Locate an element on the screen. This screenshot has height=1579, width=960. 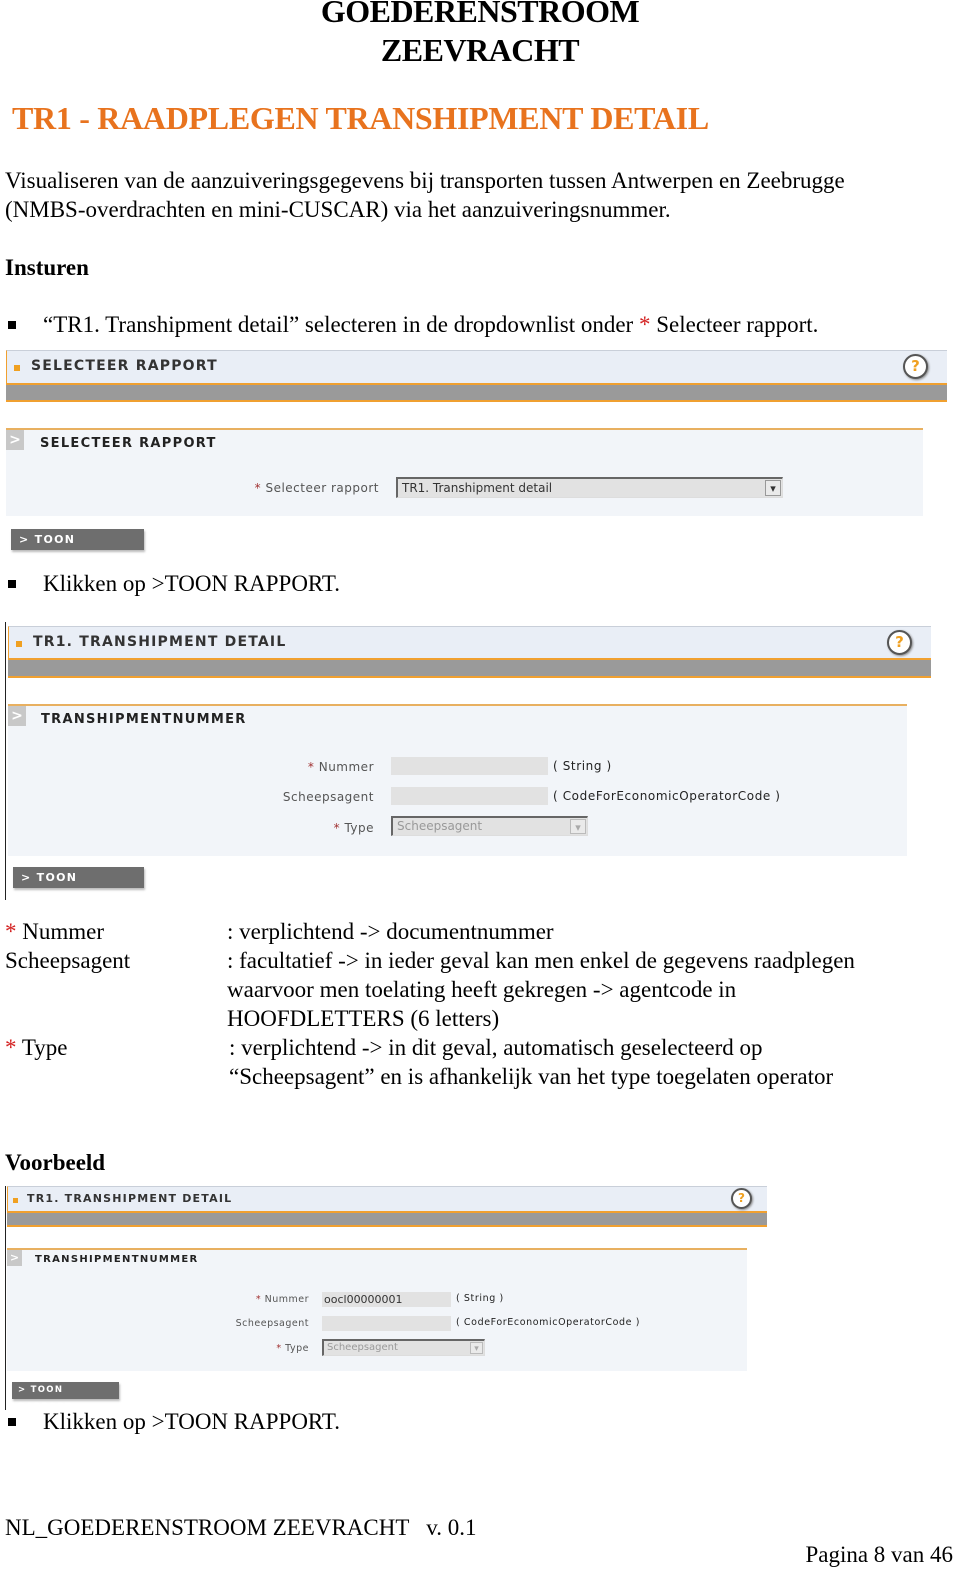
bullet-text-after: Selecteer rapport. is located at coordinates (734, 324).